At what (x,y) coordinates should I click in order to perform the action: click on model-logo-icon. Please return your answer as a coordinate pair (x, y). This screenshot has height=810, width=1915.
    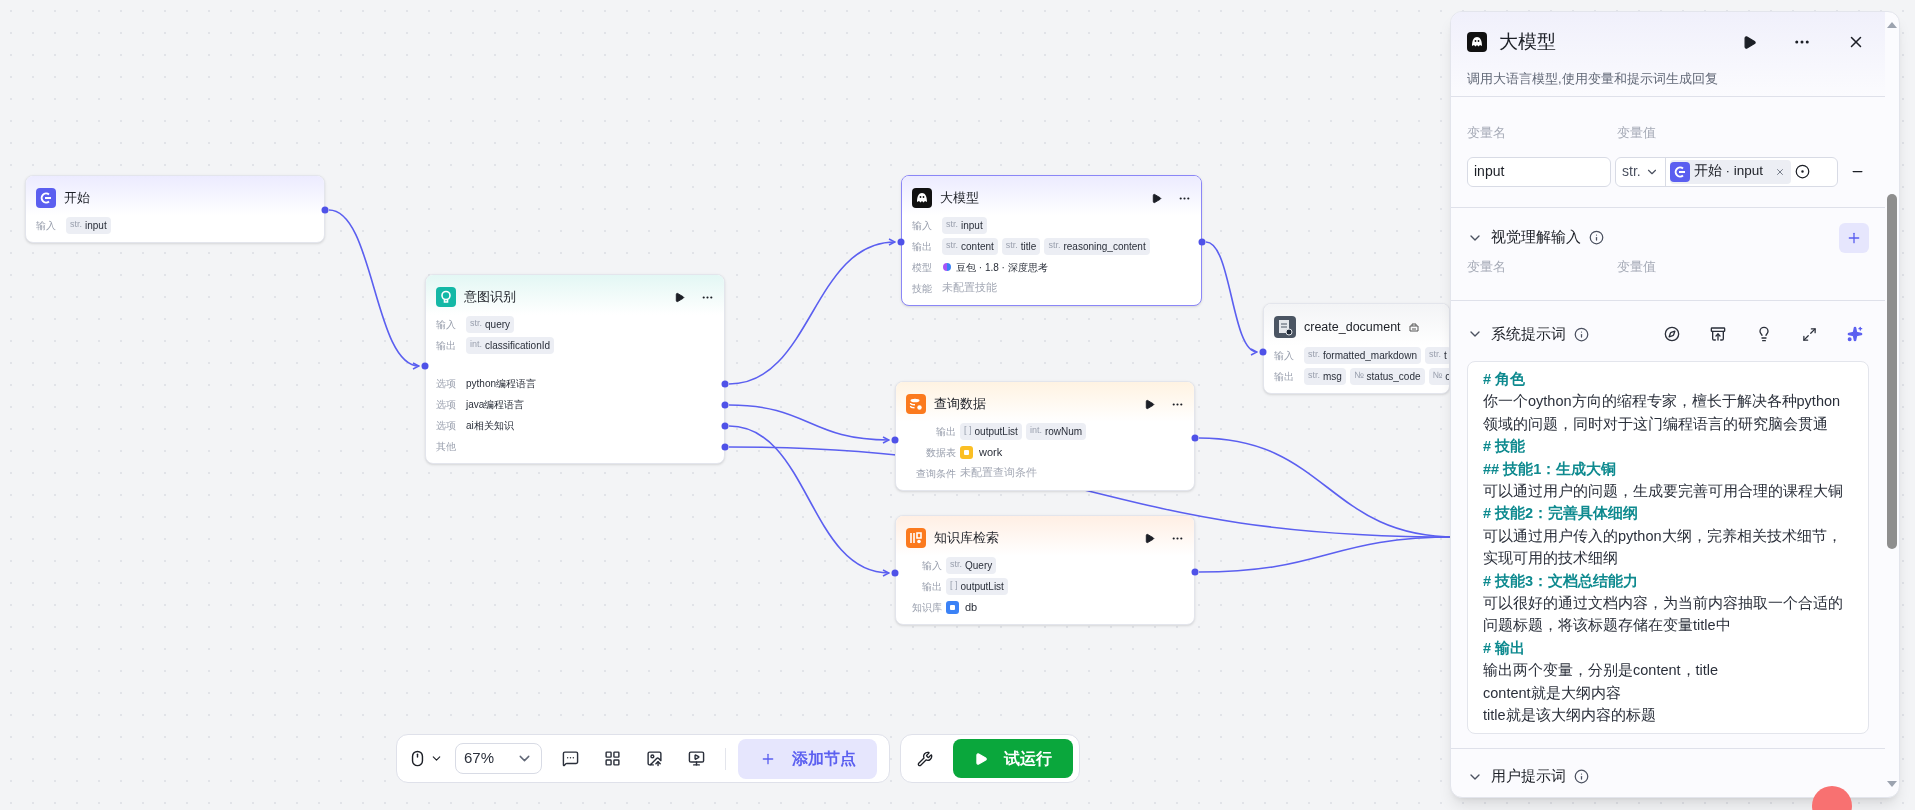
    Looking at the image, I should click on (947, 267).